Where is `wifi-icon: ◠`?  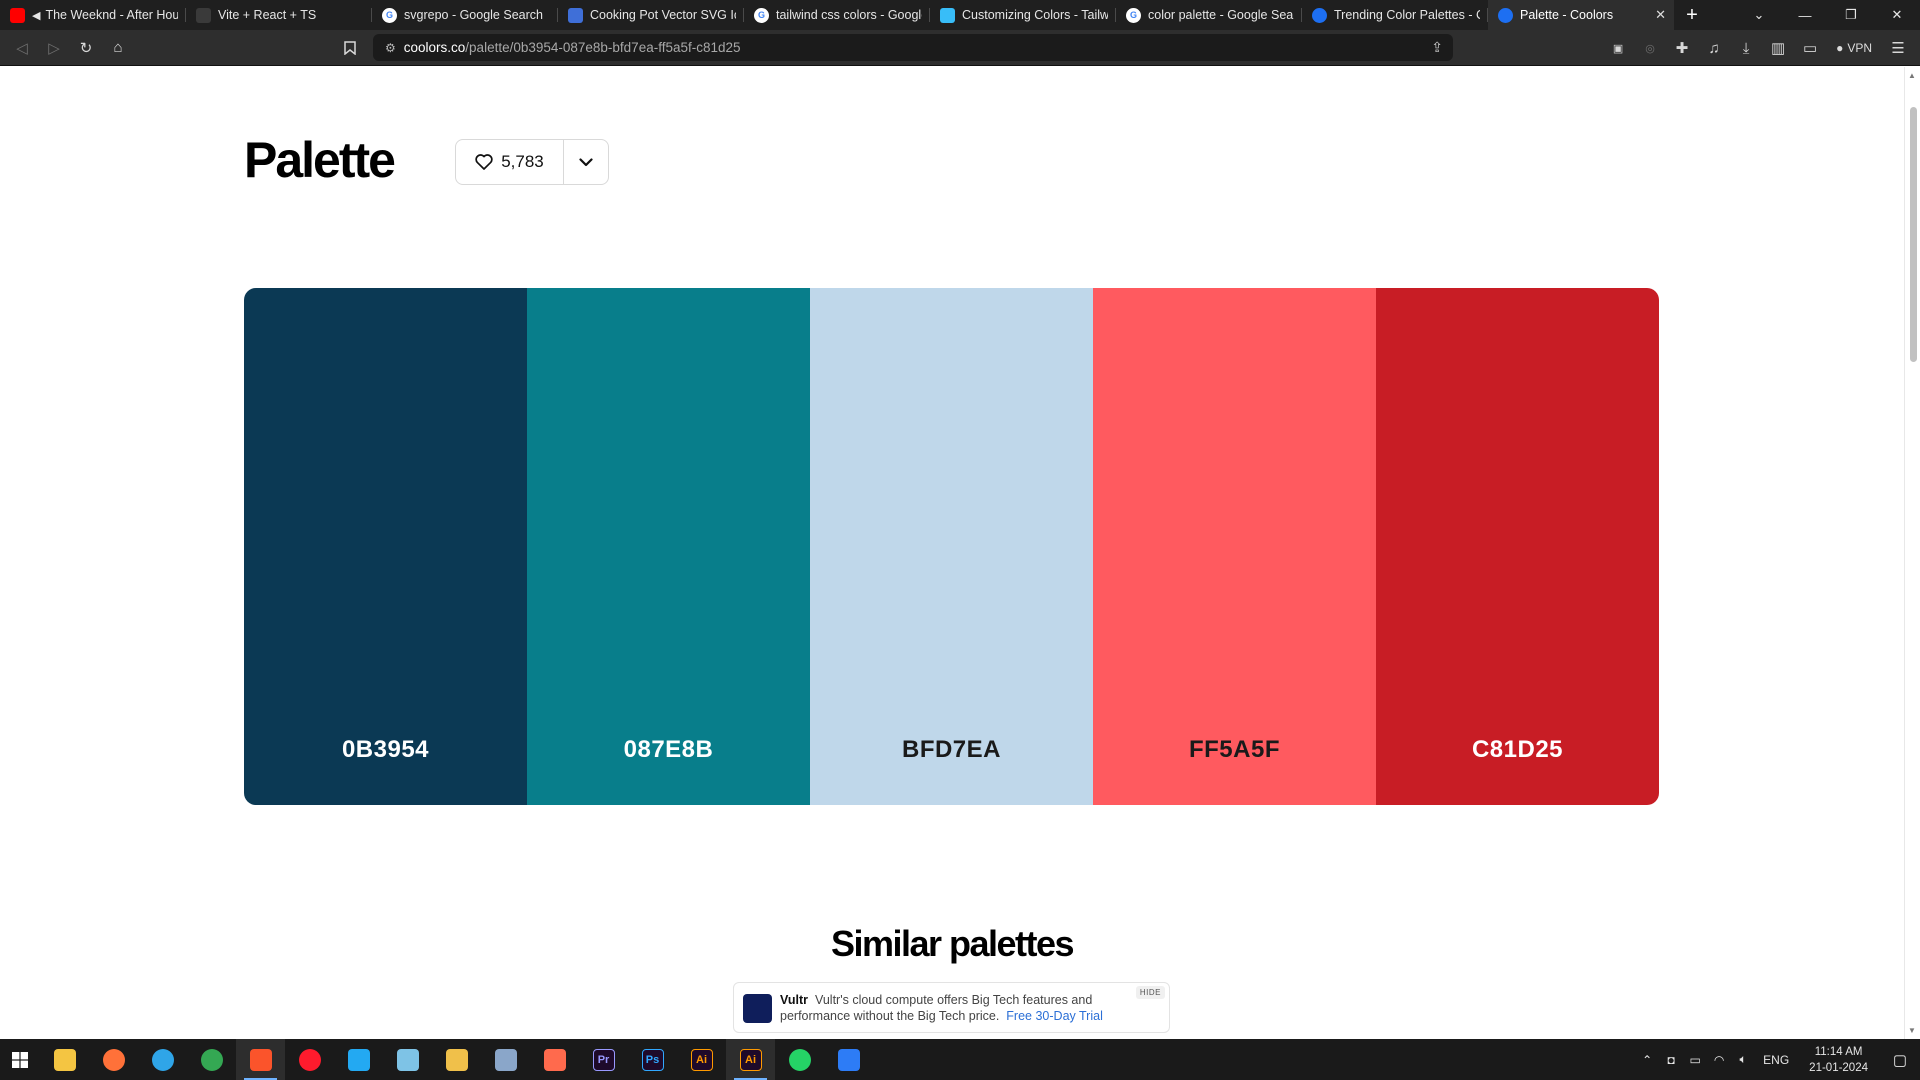
wifi-icon: ◠ is located at coordinates (1719, 1060).